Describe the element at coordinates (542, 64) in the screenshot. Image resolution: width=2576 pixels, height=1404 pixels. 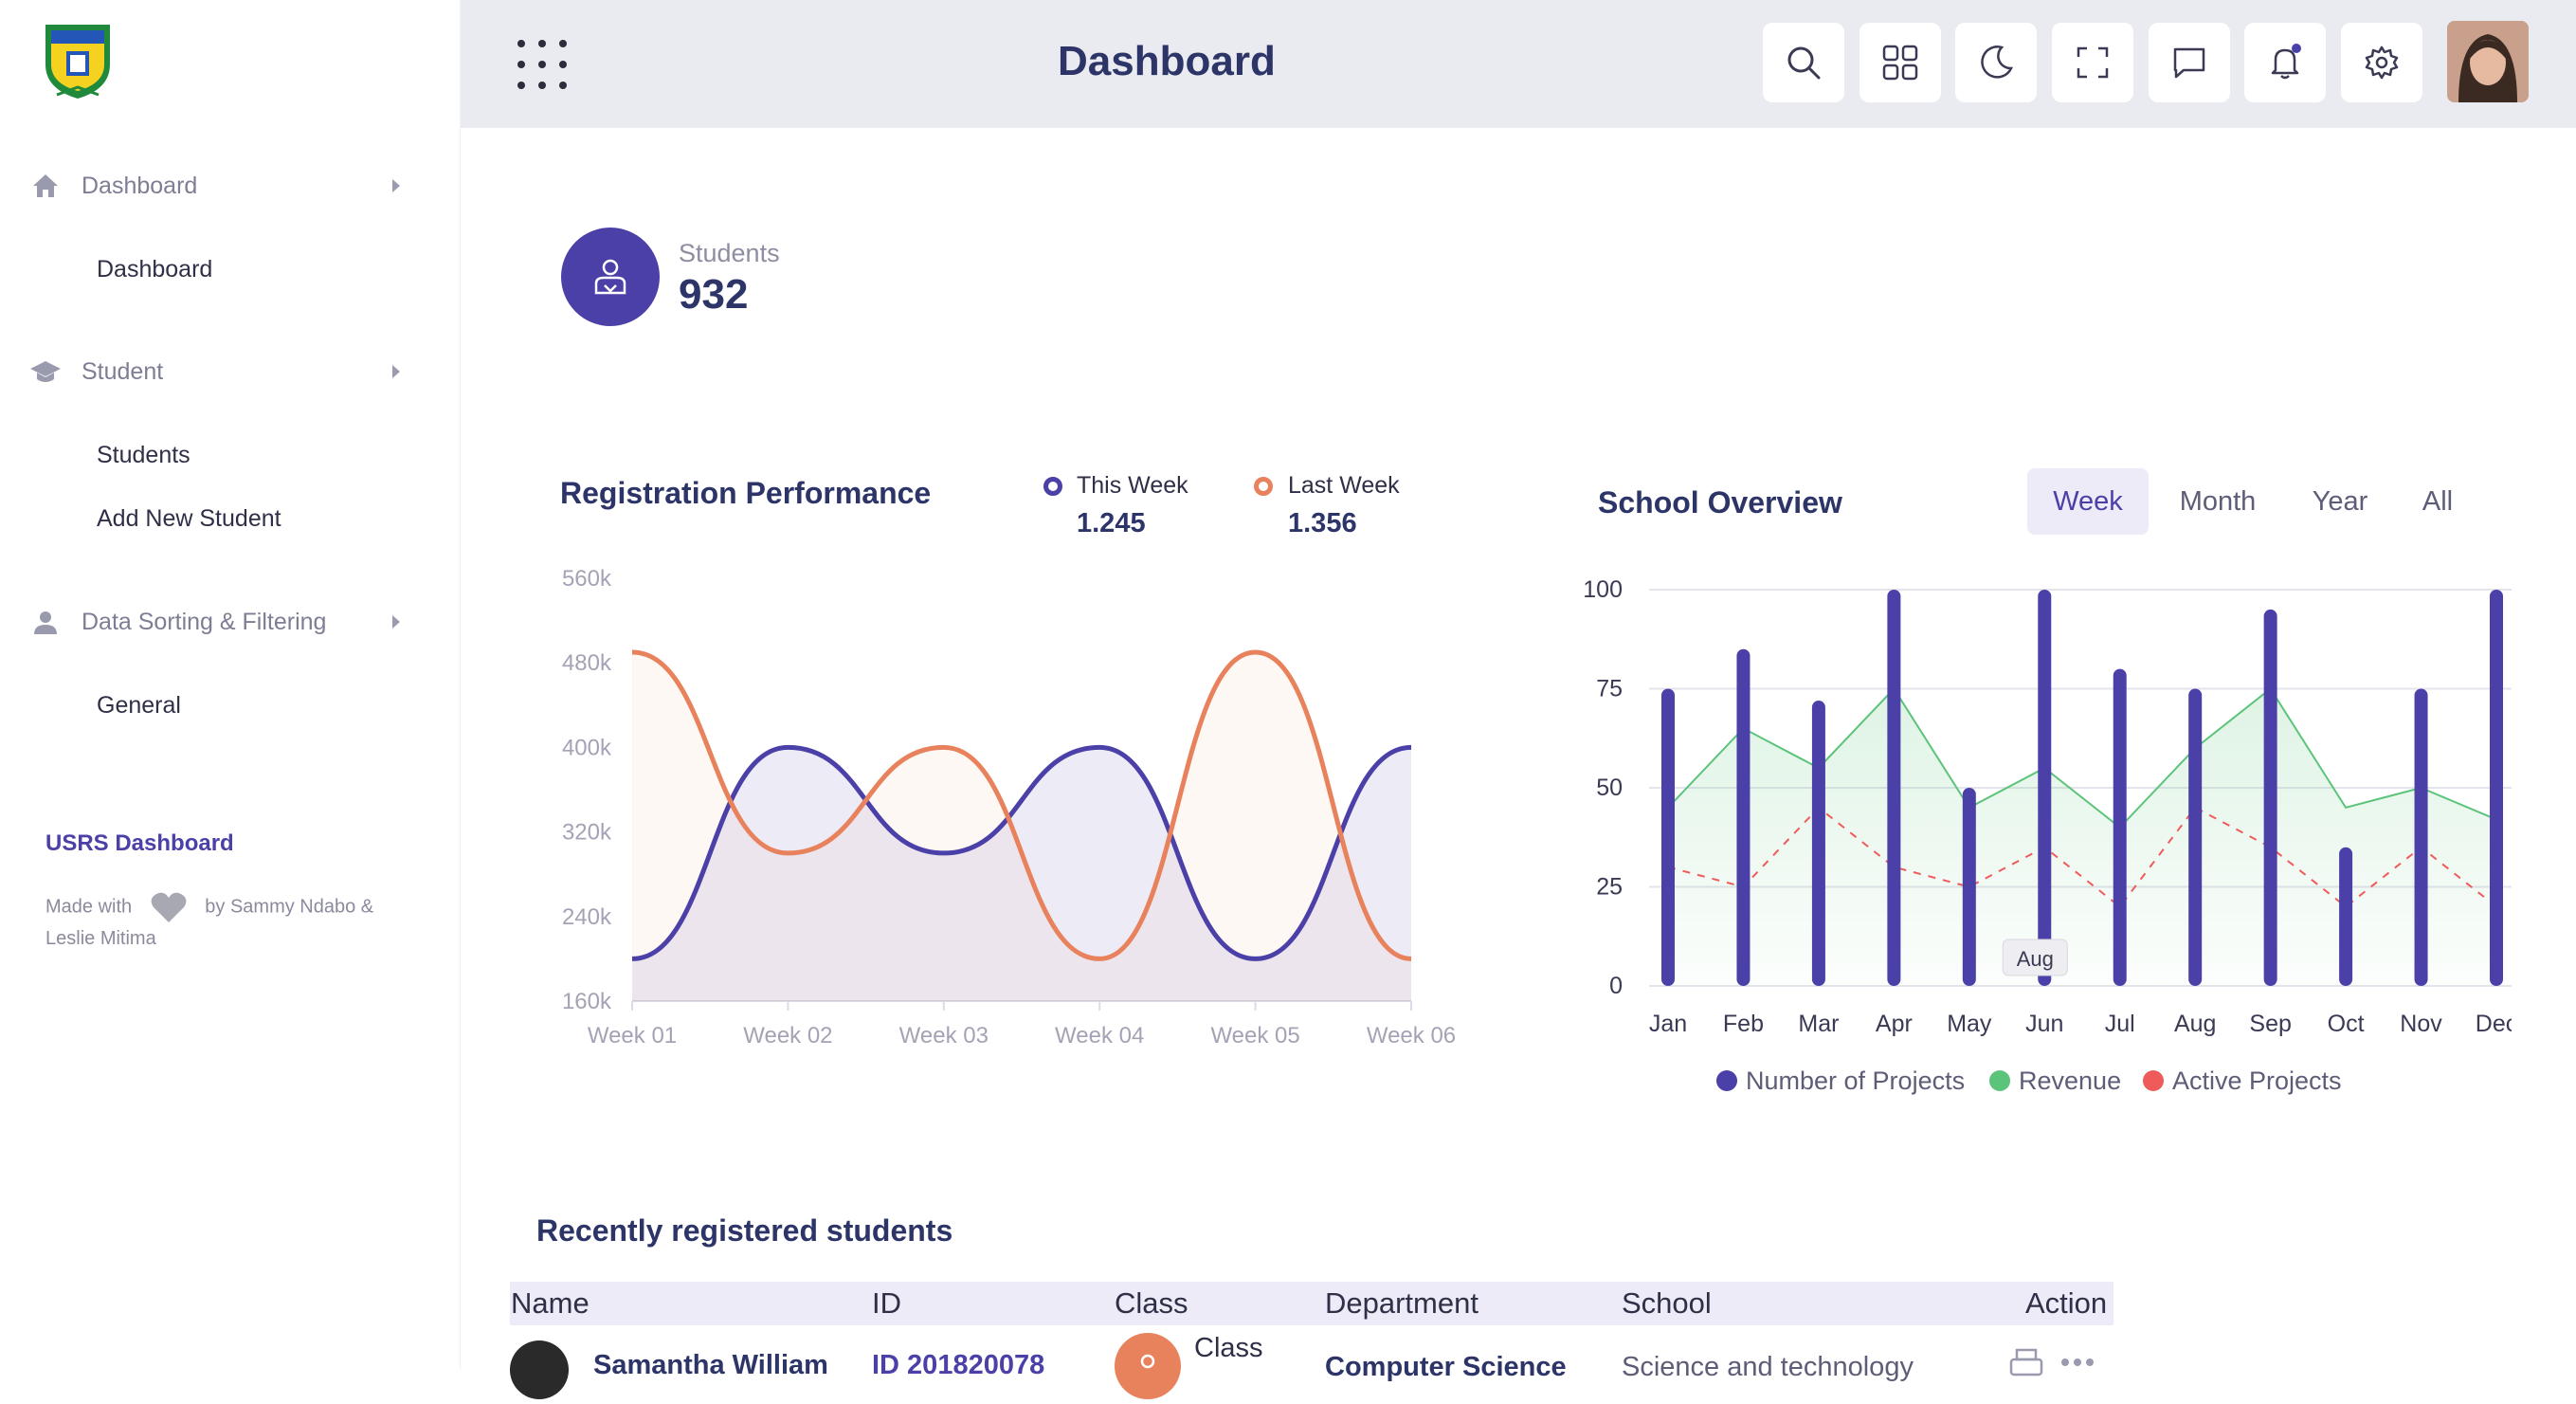
I see `apps-grid-icon` at that location.